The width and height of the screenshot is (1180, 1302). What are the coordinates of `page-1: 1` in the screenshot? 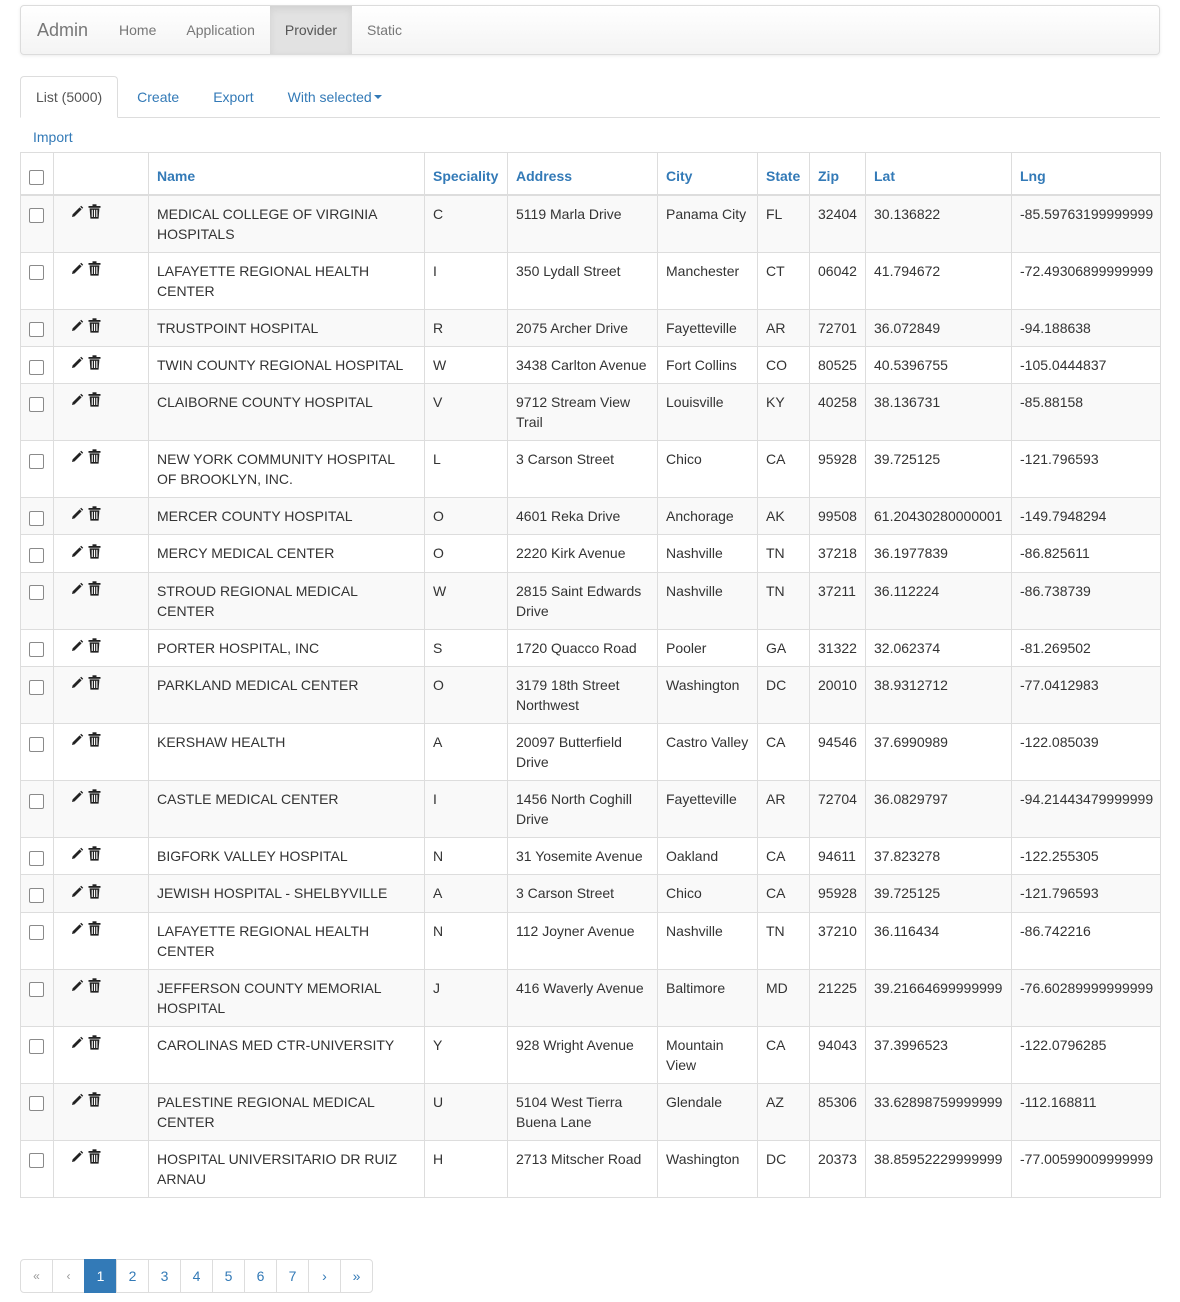 It's located at (100, 1276).